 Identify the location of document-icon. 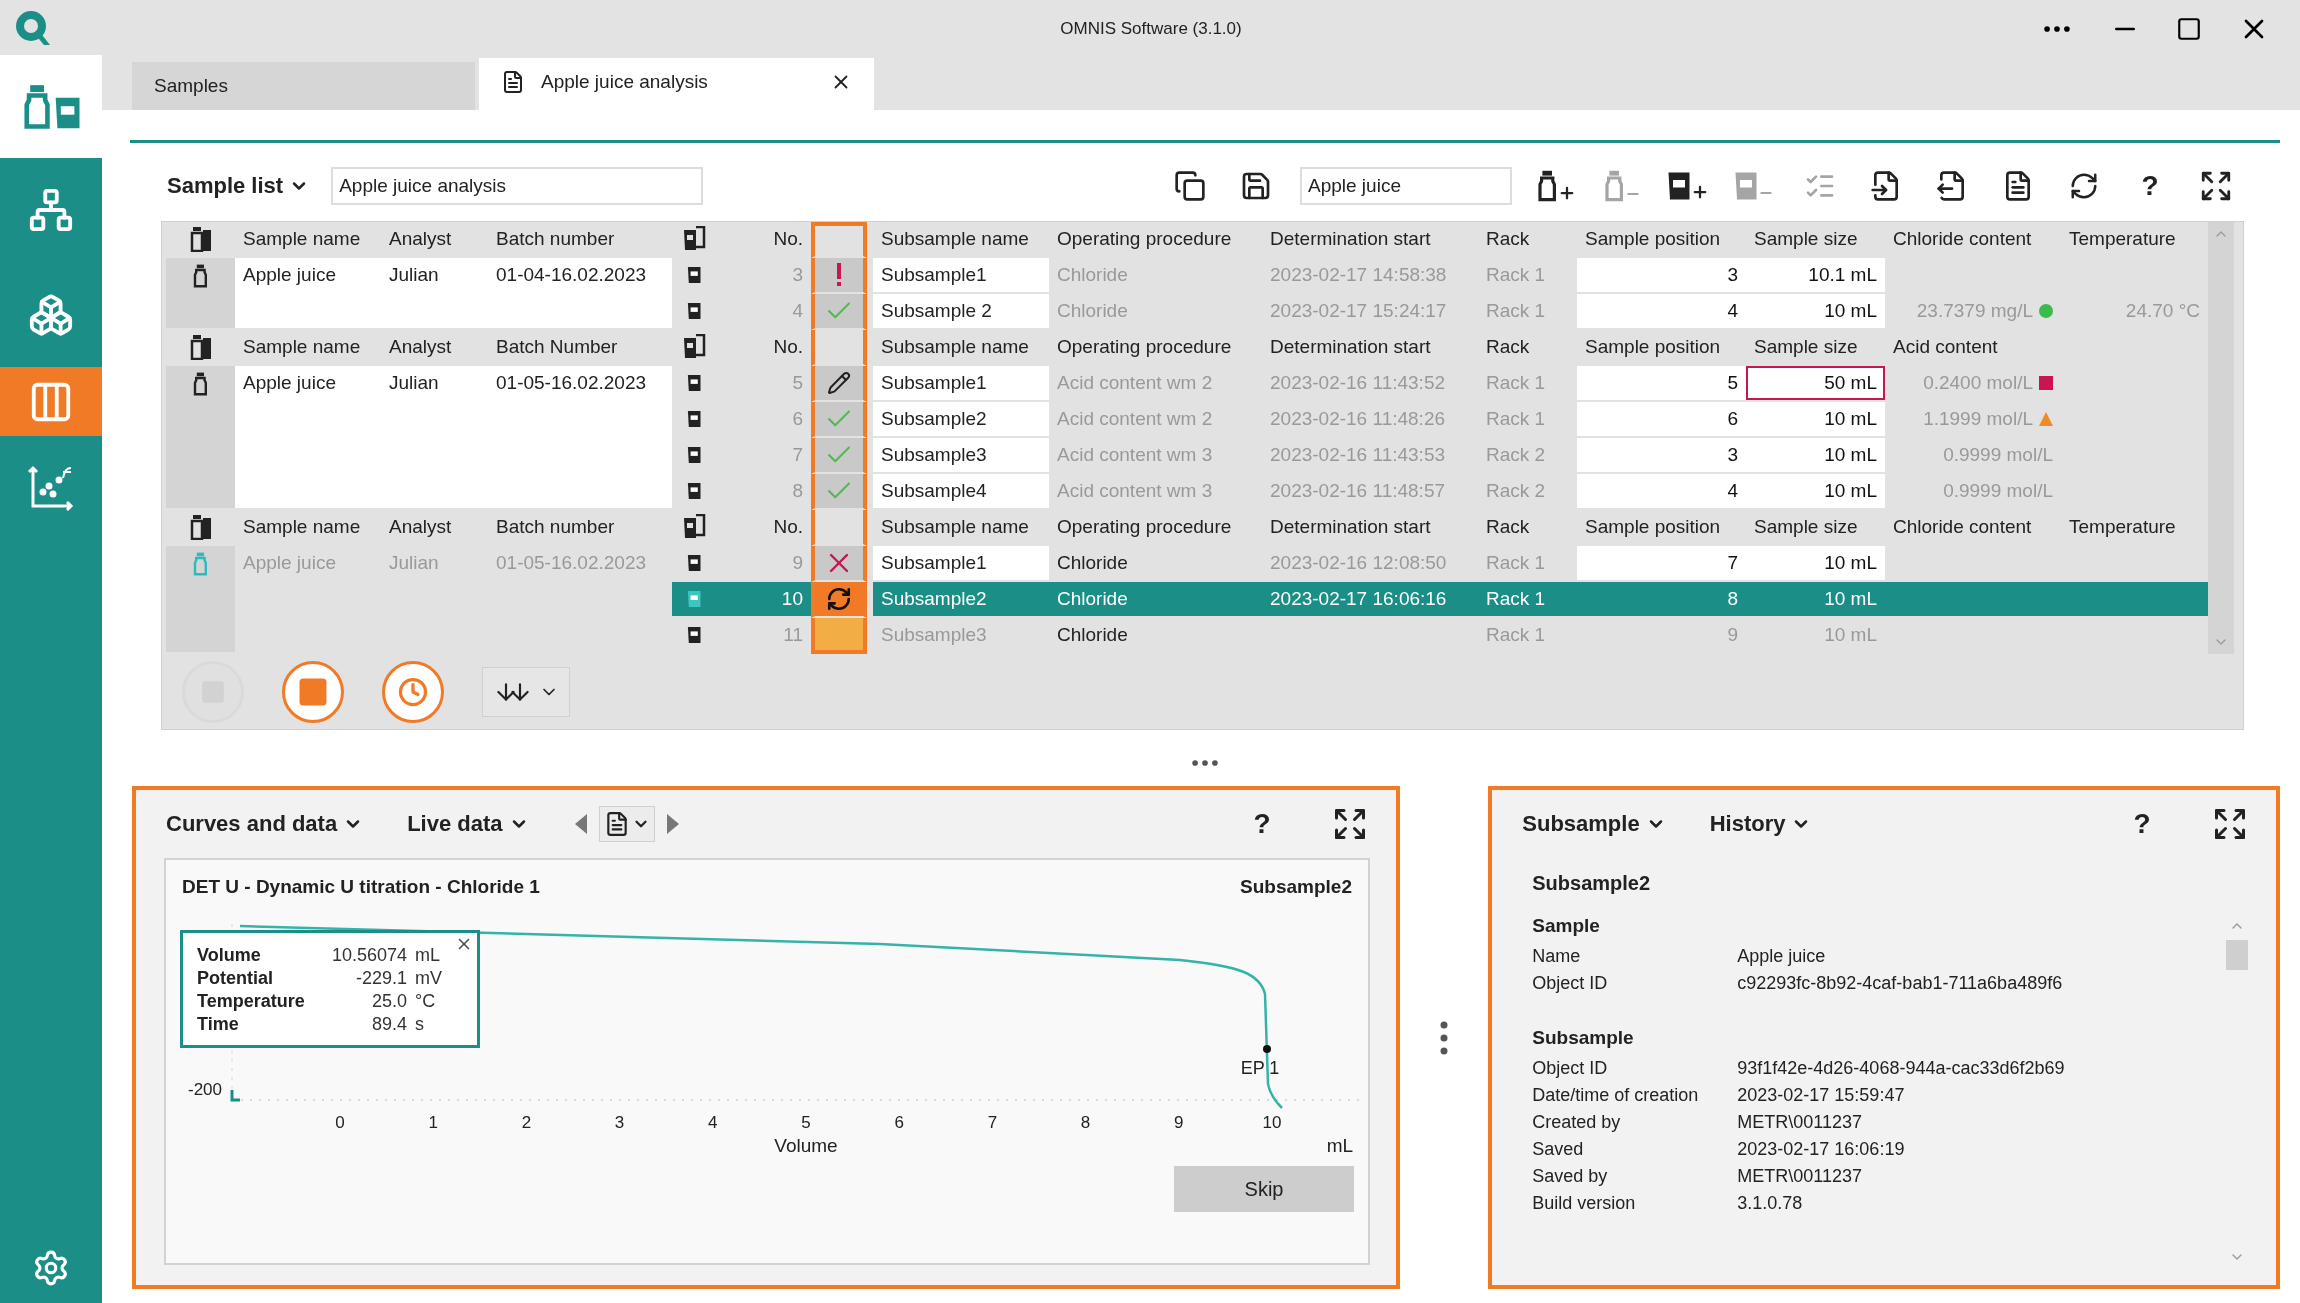
(513, 82).